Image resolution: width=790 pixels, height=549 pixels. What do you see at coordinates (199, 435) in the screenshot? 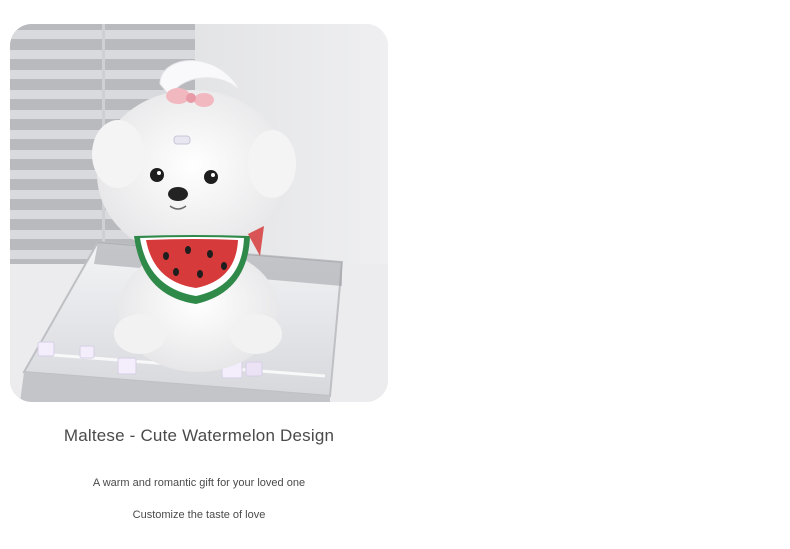
I see `product-title: Maltese - Cute Watermelon Design` at bounding box center [199, 435].